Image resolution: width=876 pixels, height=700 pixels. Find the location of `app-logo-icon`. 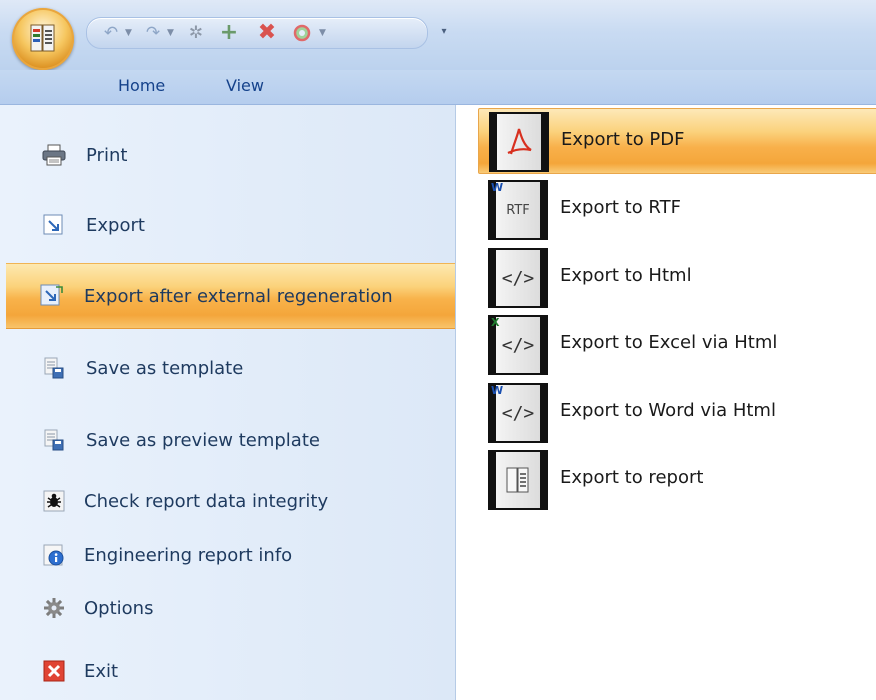

app-logo-icon is located at coordinates (42, 38).